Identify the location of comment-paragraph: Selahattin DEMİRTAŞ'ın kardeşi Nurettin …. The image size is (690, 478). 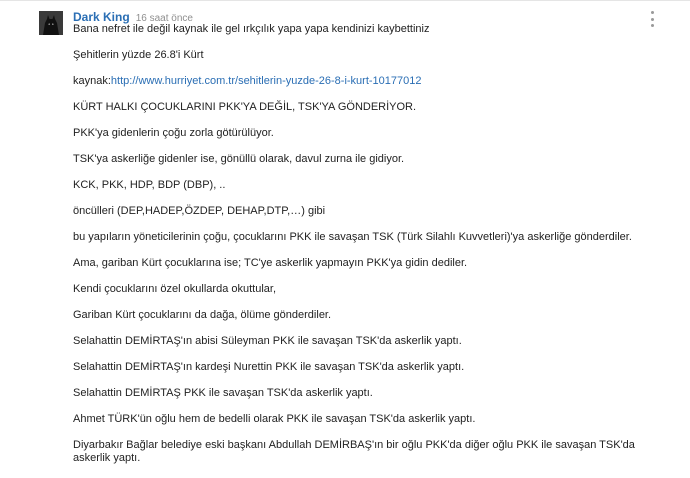
(269, 367).